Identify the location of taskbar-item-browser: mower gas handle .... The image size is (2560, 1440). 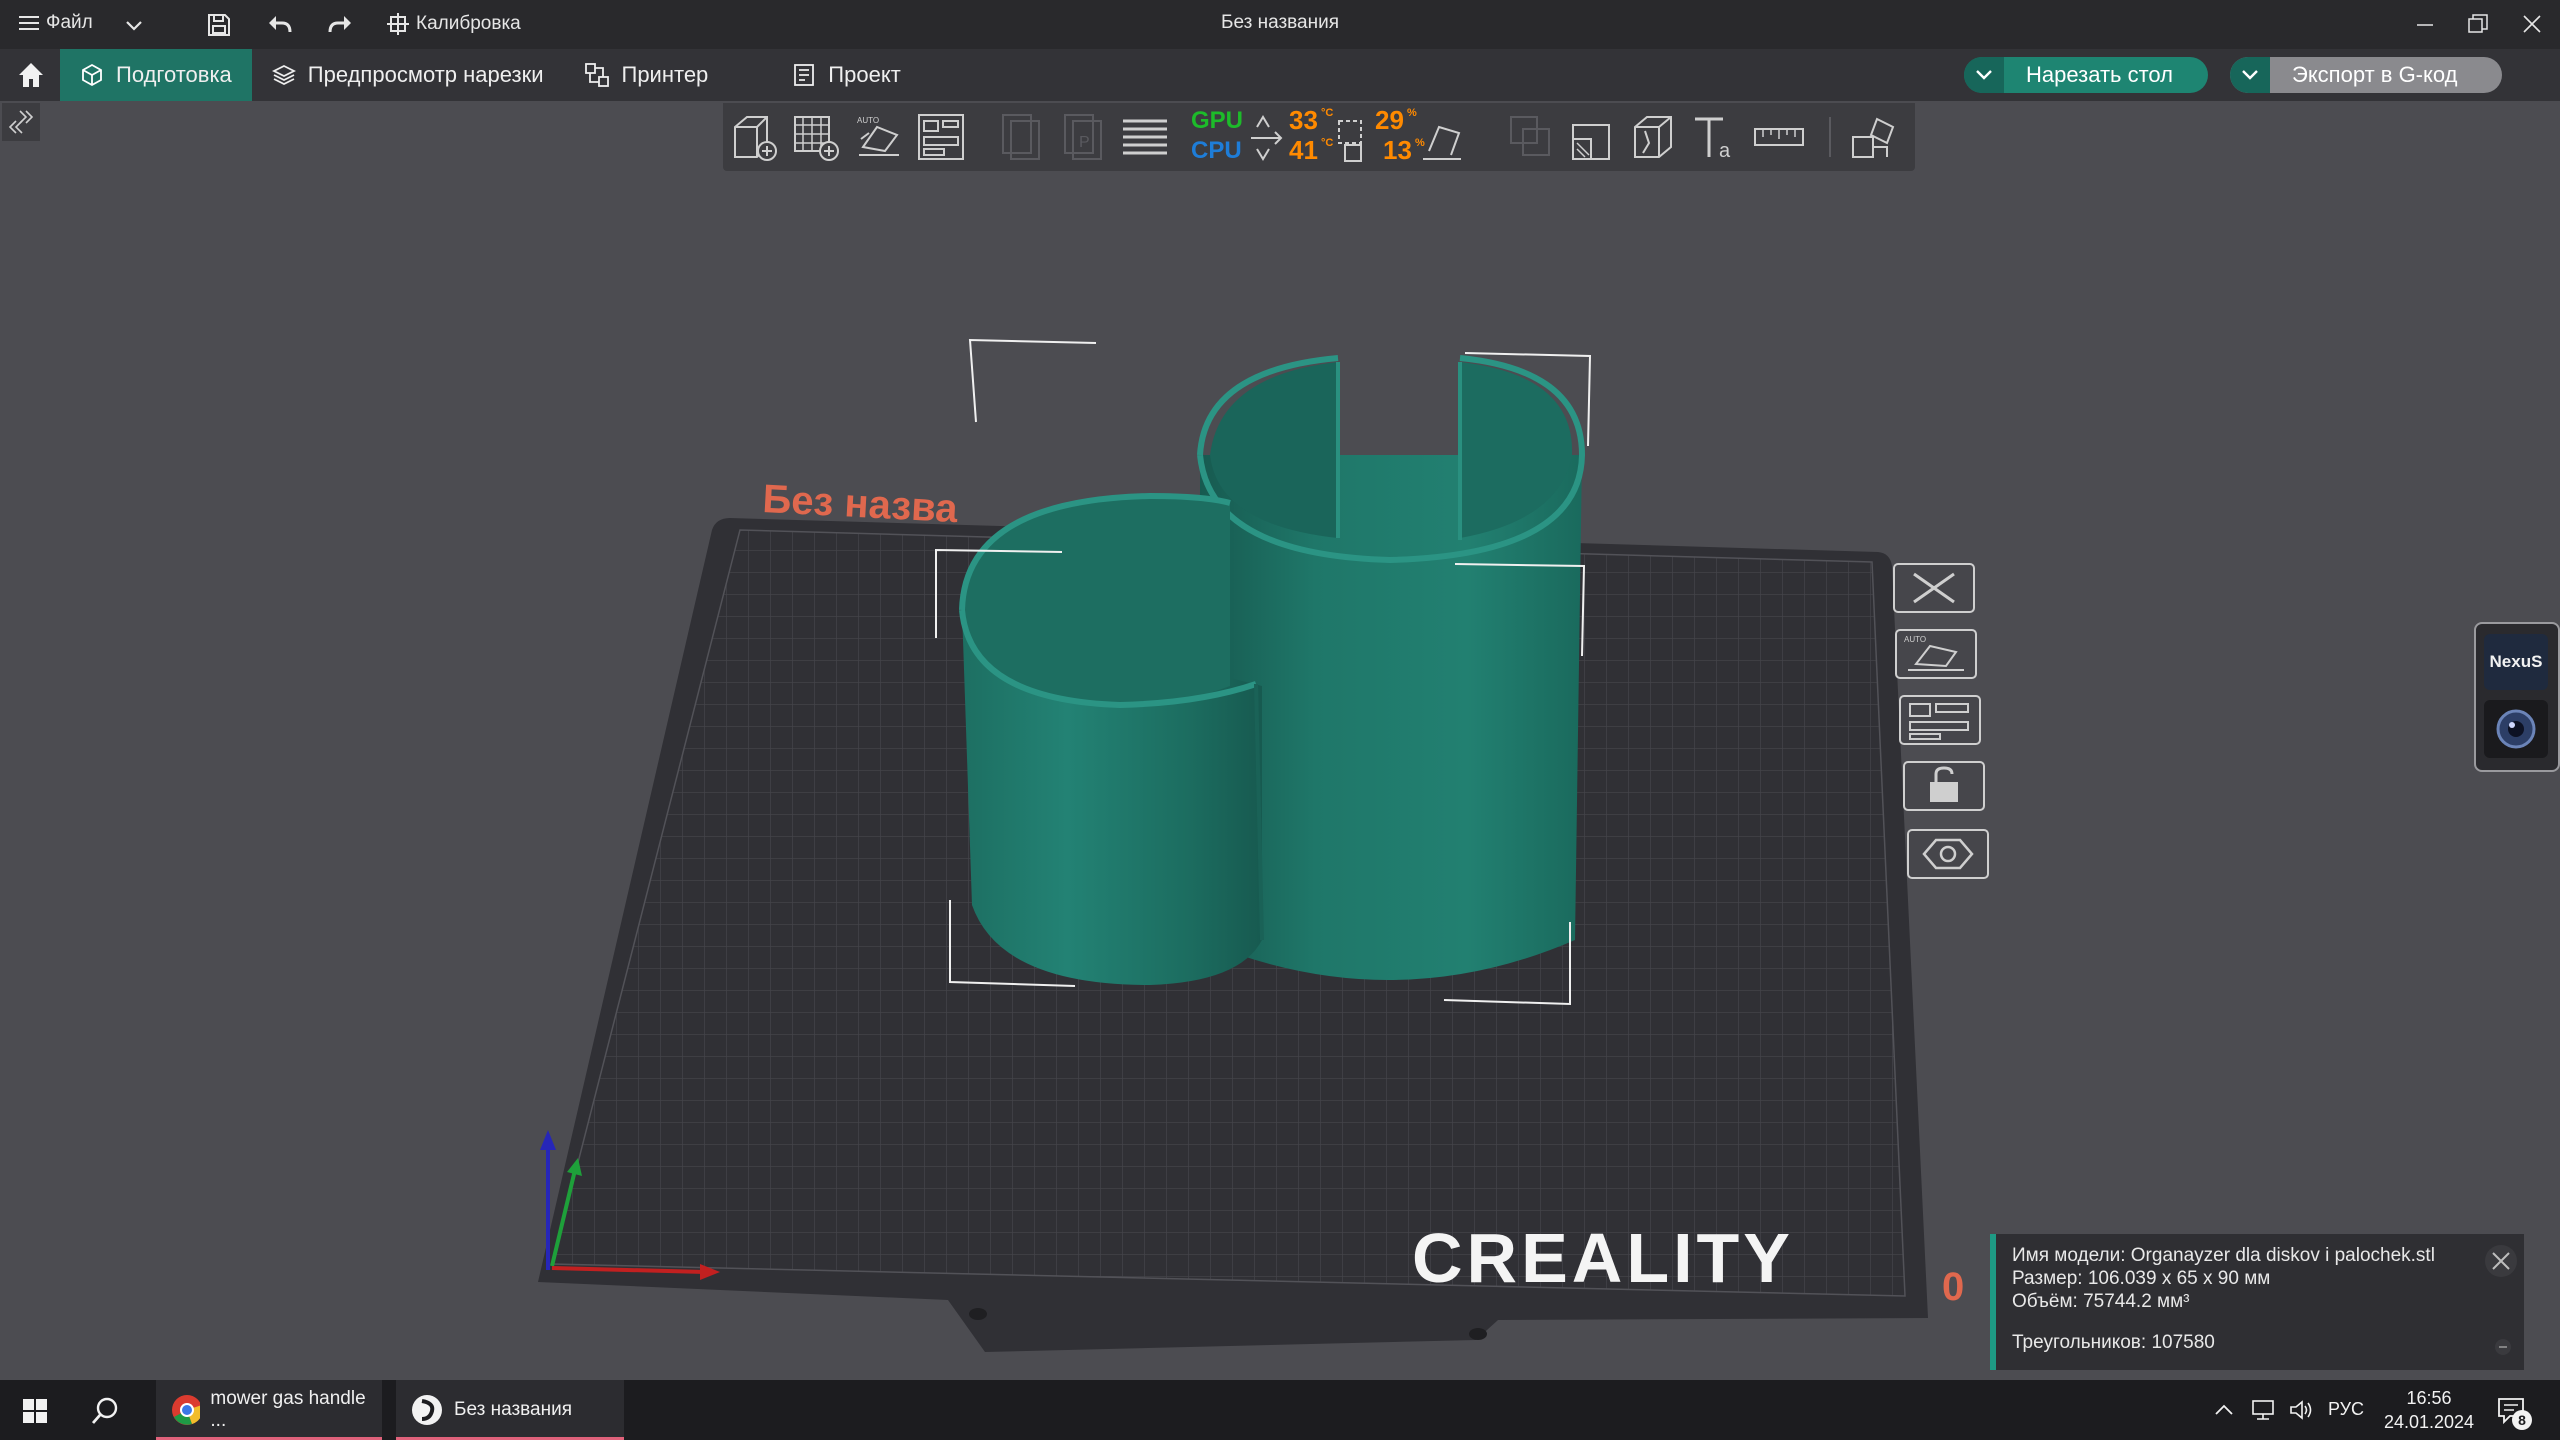
(269, 1410).